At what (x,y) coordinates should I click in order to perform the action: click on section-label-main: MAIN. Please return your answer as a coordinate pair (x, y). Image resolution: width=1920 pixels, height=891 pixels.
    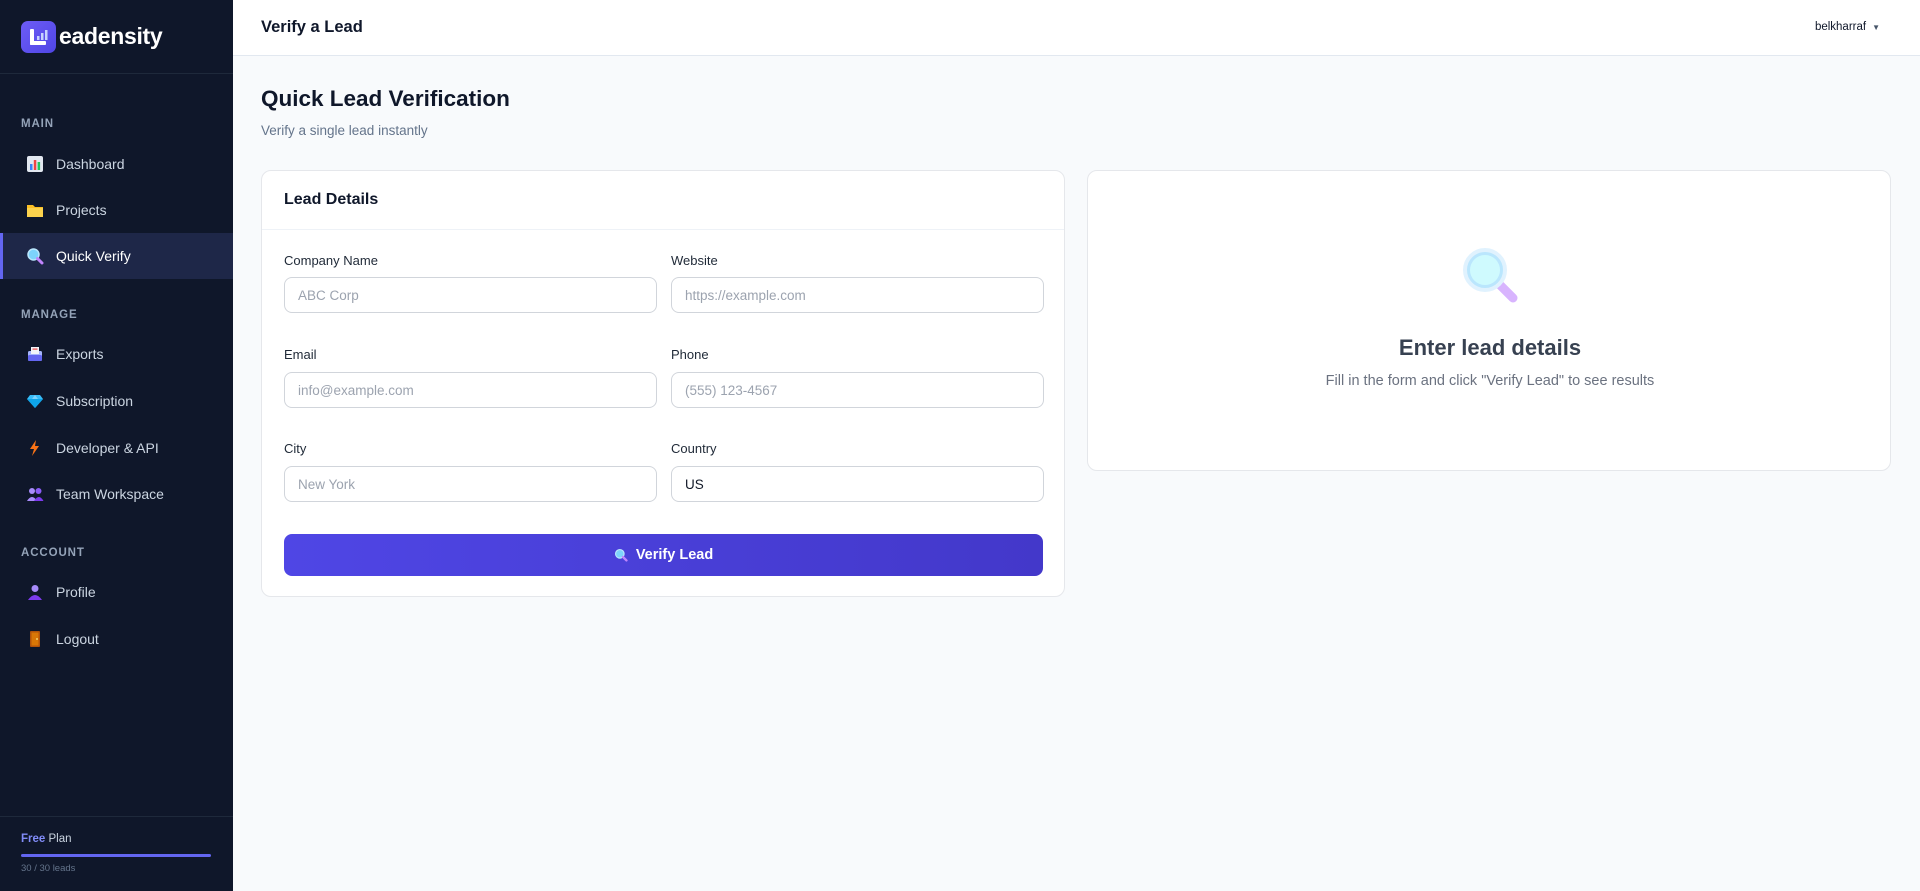
    Looking at the image, I should click on (37, 124).